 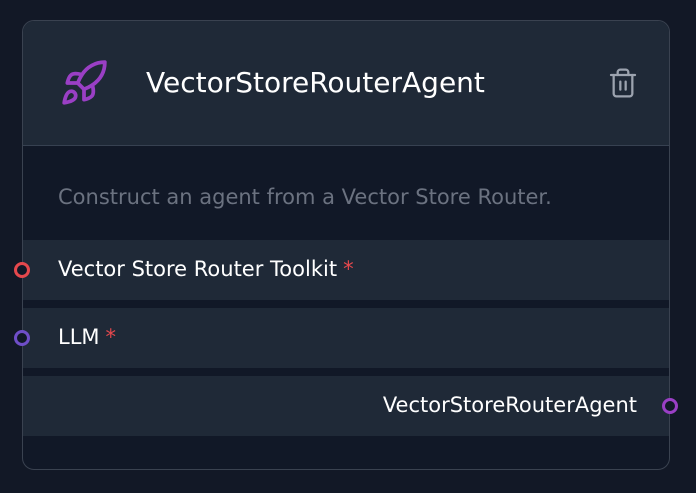 What do you see at coordinates (346, 338) in the screenshot?
I see `input-field-llm: LLM *` at bounding box center [346, 338].